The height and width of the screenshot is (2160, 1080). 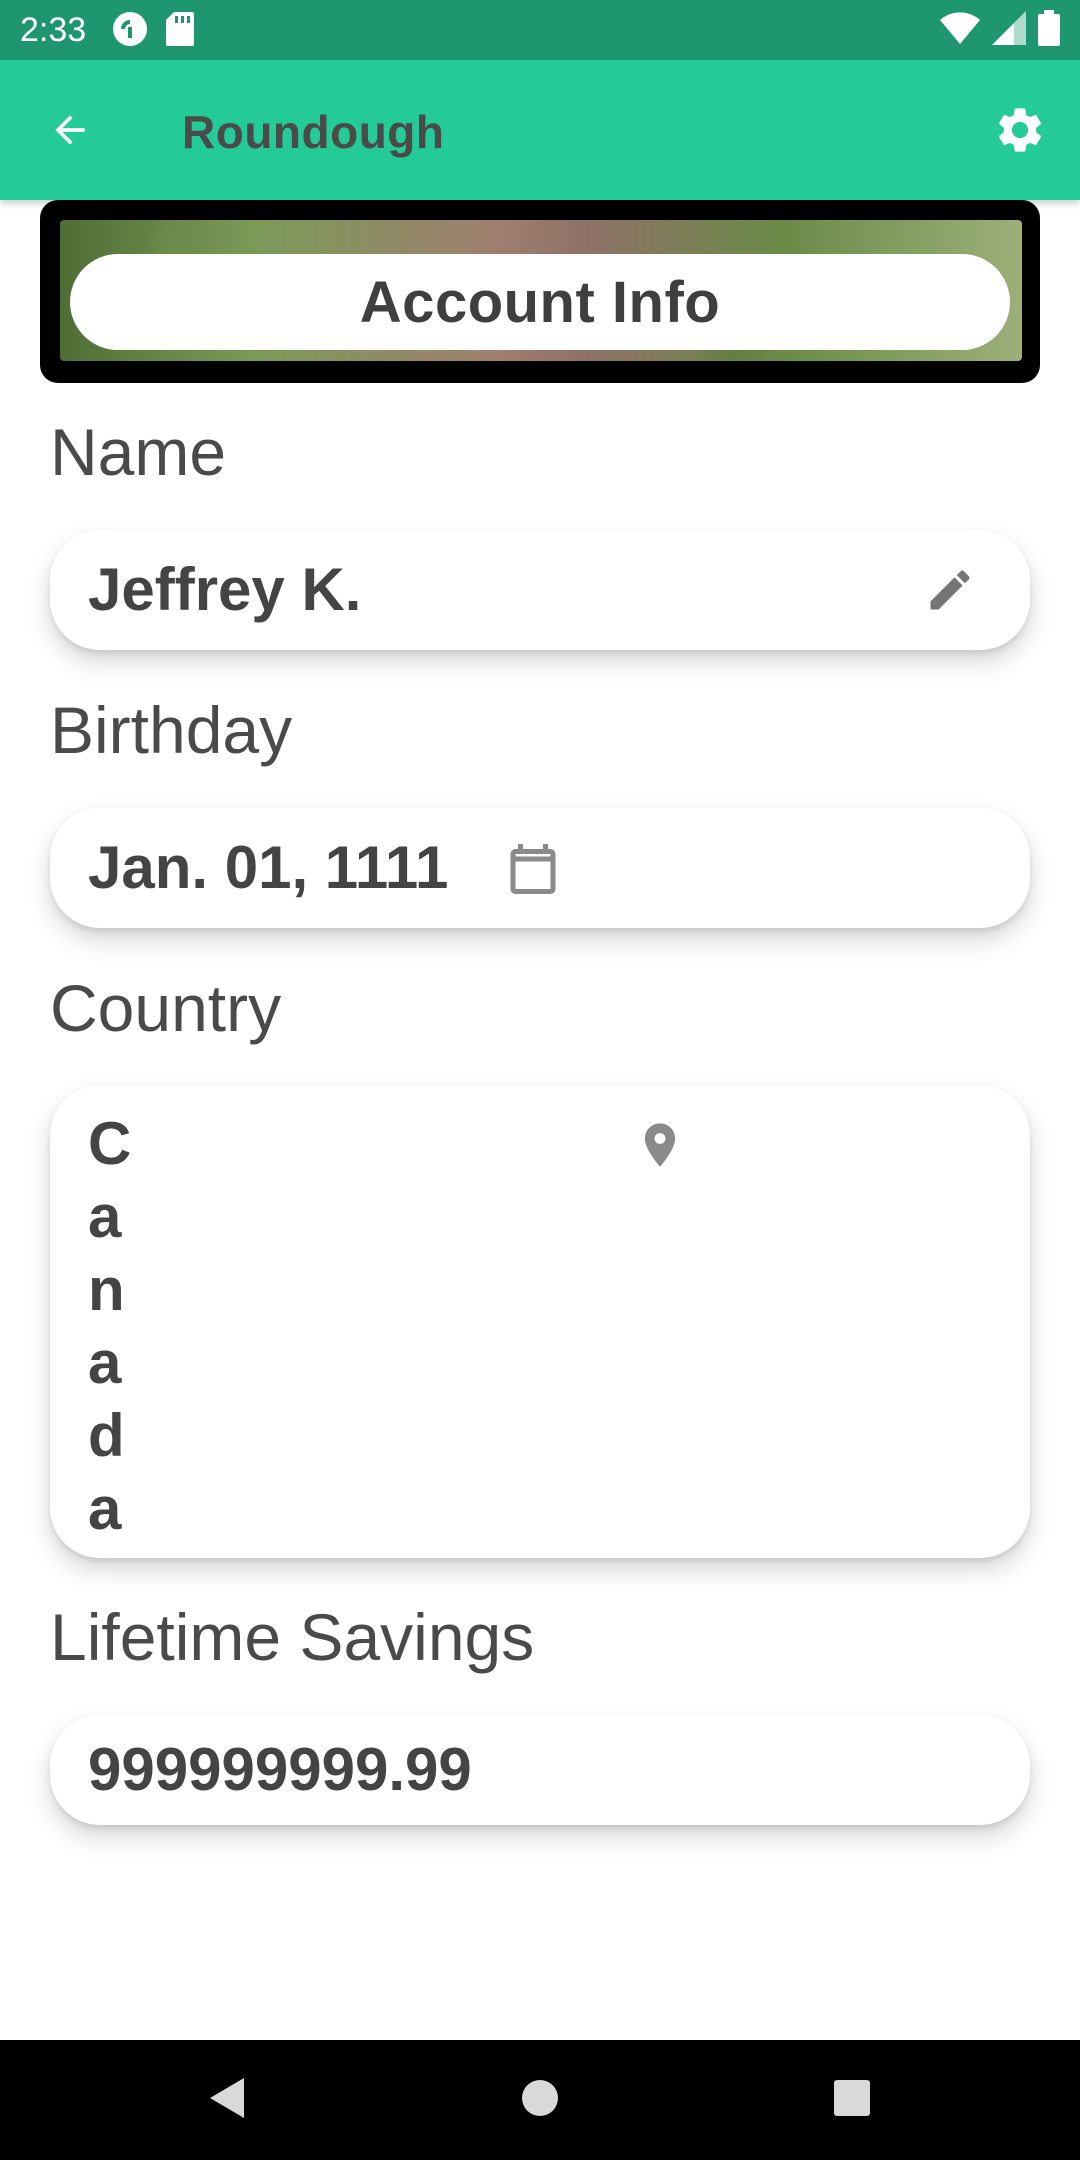 What do you see at coordinates (268, 867) in the screenshot?
I see `birthday-value: Jan. 01, 1111` at bounding box center [268, 867].